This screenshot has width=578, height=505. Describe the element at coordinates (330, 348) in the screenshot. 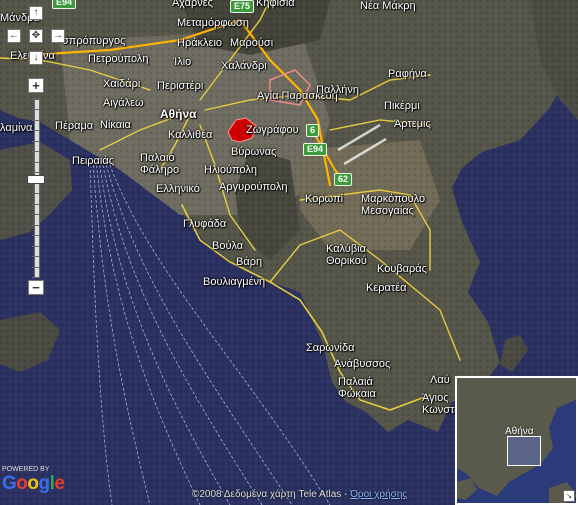

I see `label-saronida: Σαρωνίδα` at that location.